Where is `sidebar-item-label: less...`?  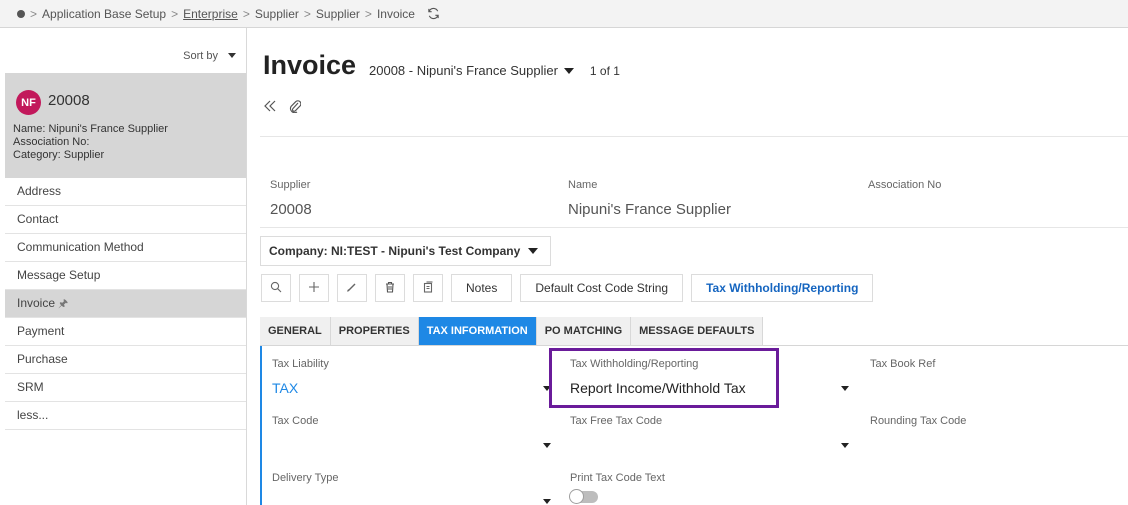 sidebar-item-label: less... is located at coordinates (33, 415).